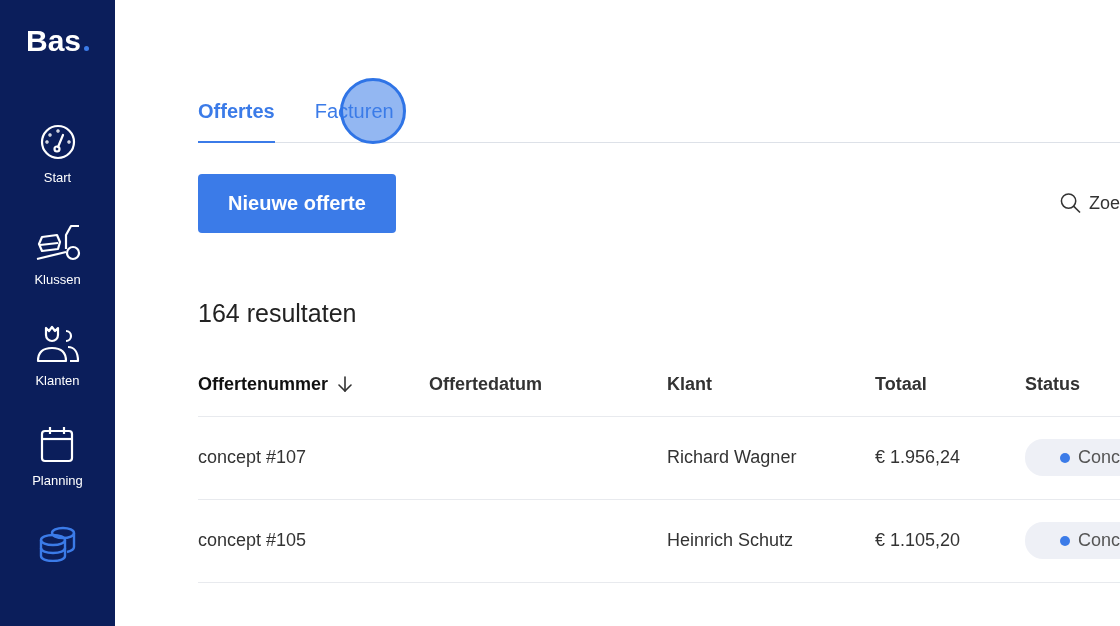 The height and width of the screenshot is (626, 1120). Describe the element at coordinates (731, 540) in the screenshot. I see `table-cell-text: Heinrich Schutz` at that location.